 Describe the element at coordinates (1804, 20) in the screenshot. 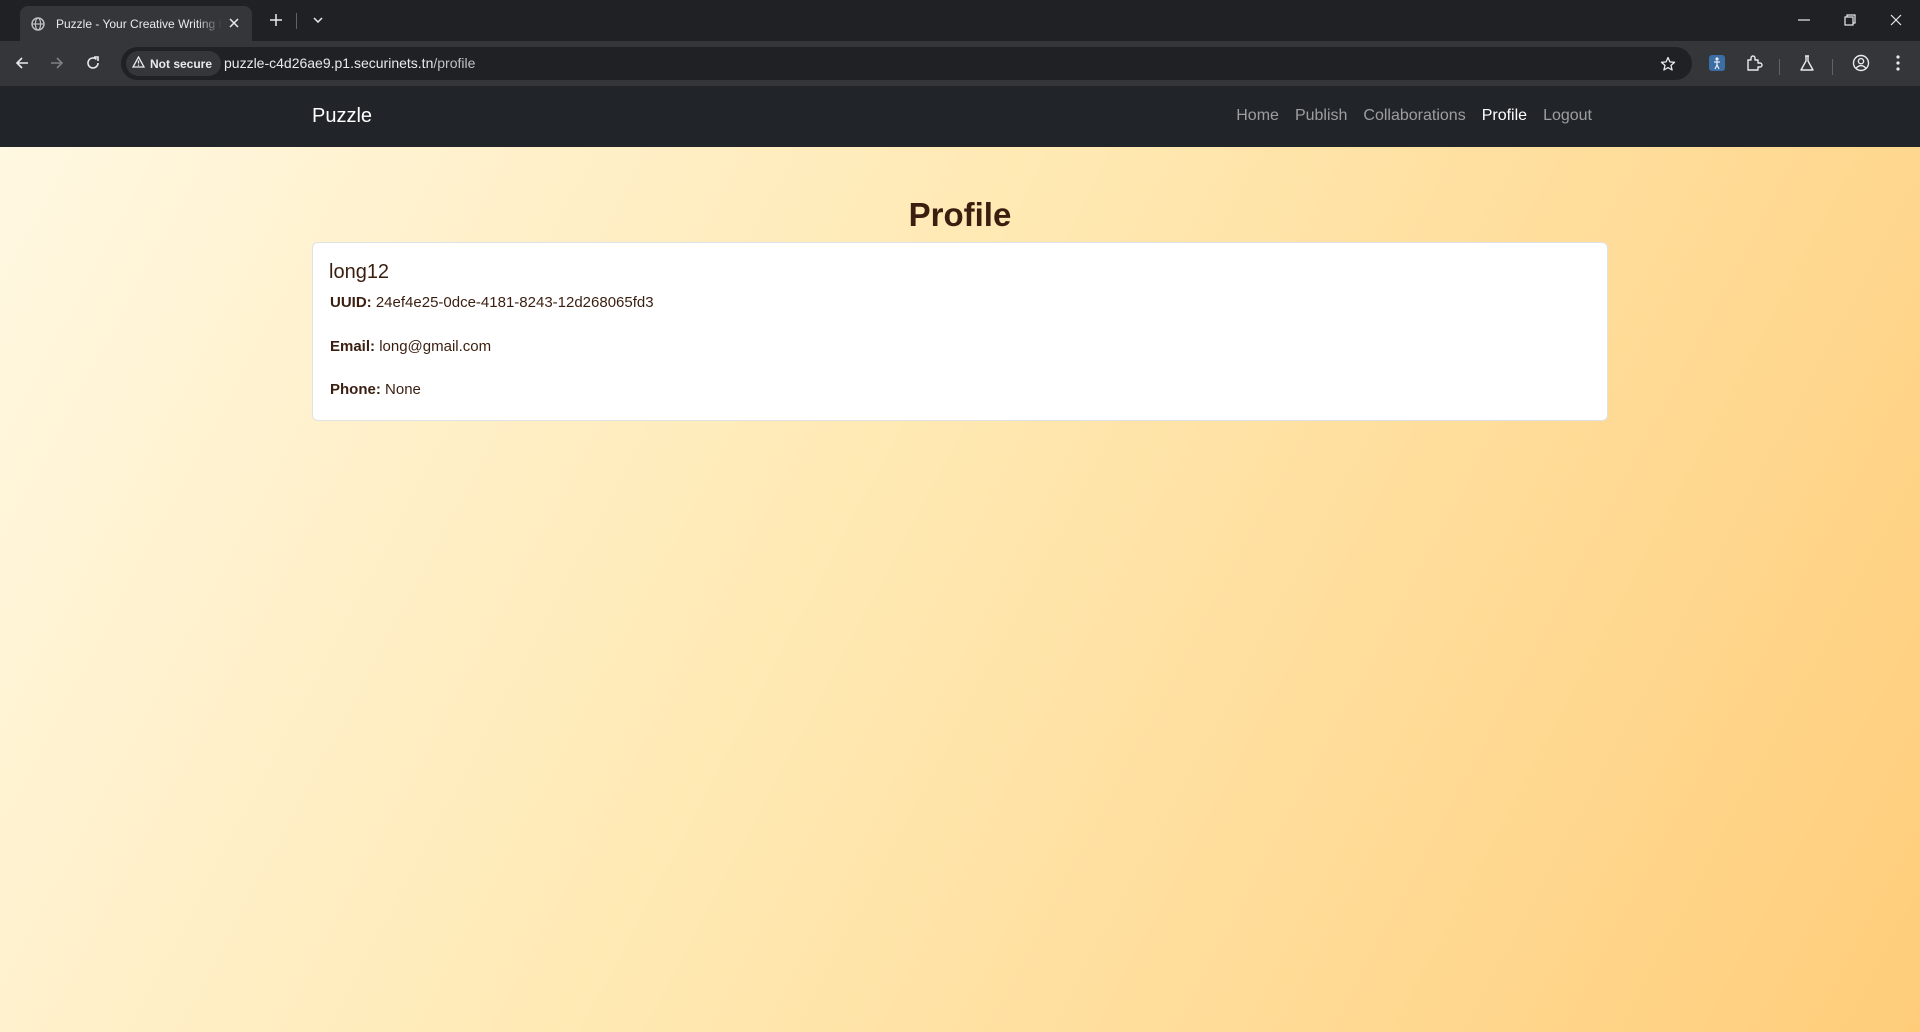

I see `minimize-window-icon` at that location.